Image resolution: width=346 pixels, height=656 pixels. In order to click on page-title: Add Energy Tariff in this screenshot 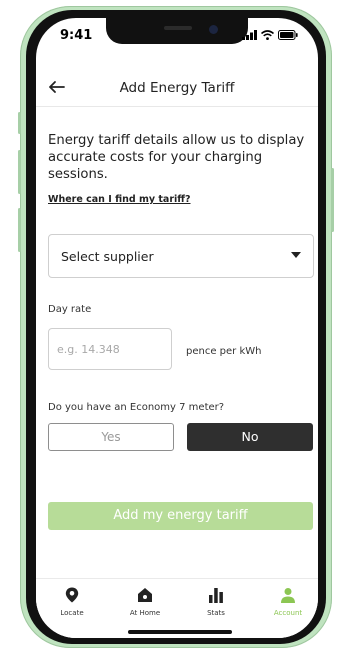, I will do `click(177, 88)`.